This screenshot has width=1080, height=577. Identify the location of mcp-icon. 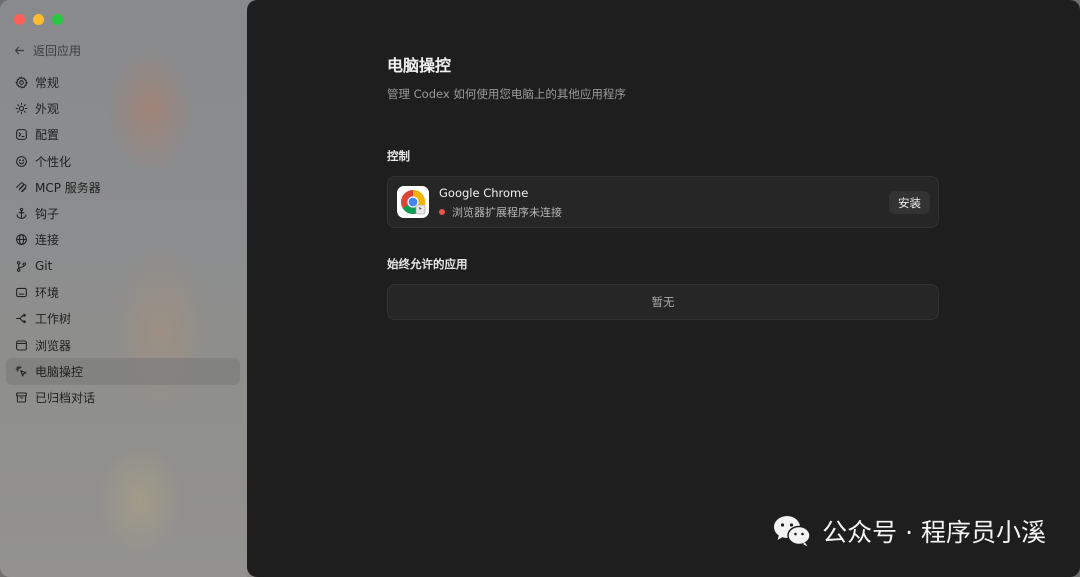
(21, 187).